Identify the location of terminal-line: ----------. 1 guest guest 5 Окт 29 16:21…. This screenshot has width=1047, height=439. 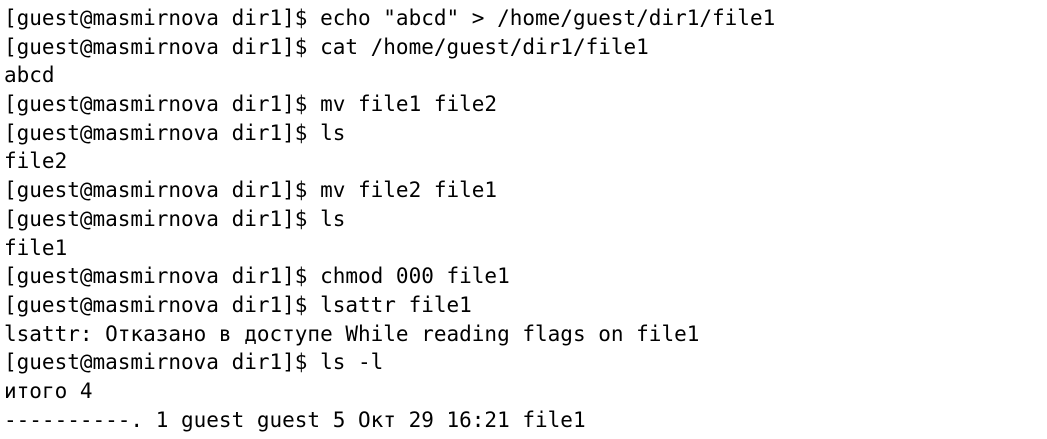
(295, 419).